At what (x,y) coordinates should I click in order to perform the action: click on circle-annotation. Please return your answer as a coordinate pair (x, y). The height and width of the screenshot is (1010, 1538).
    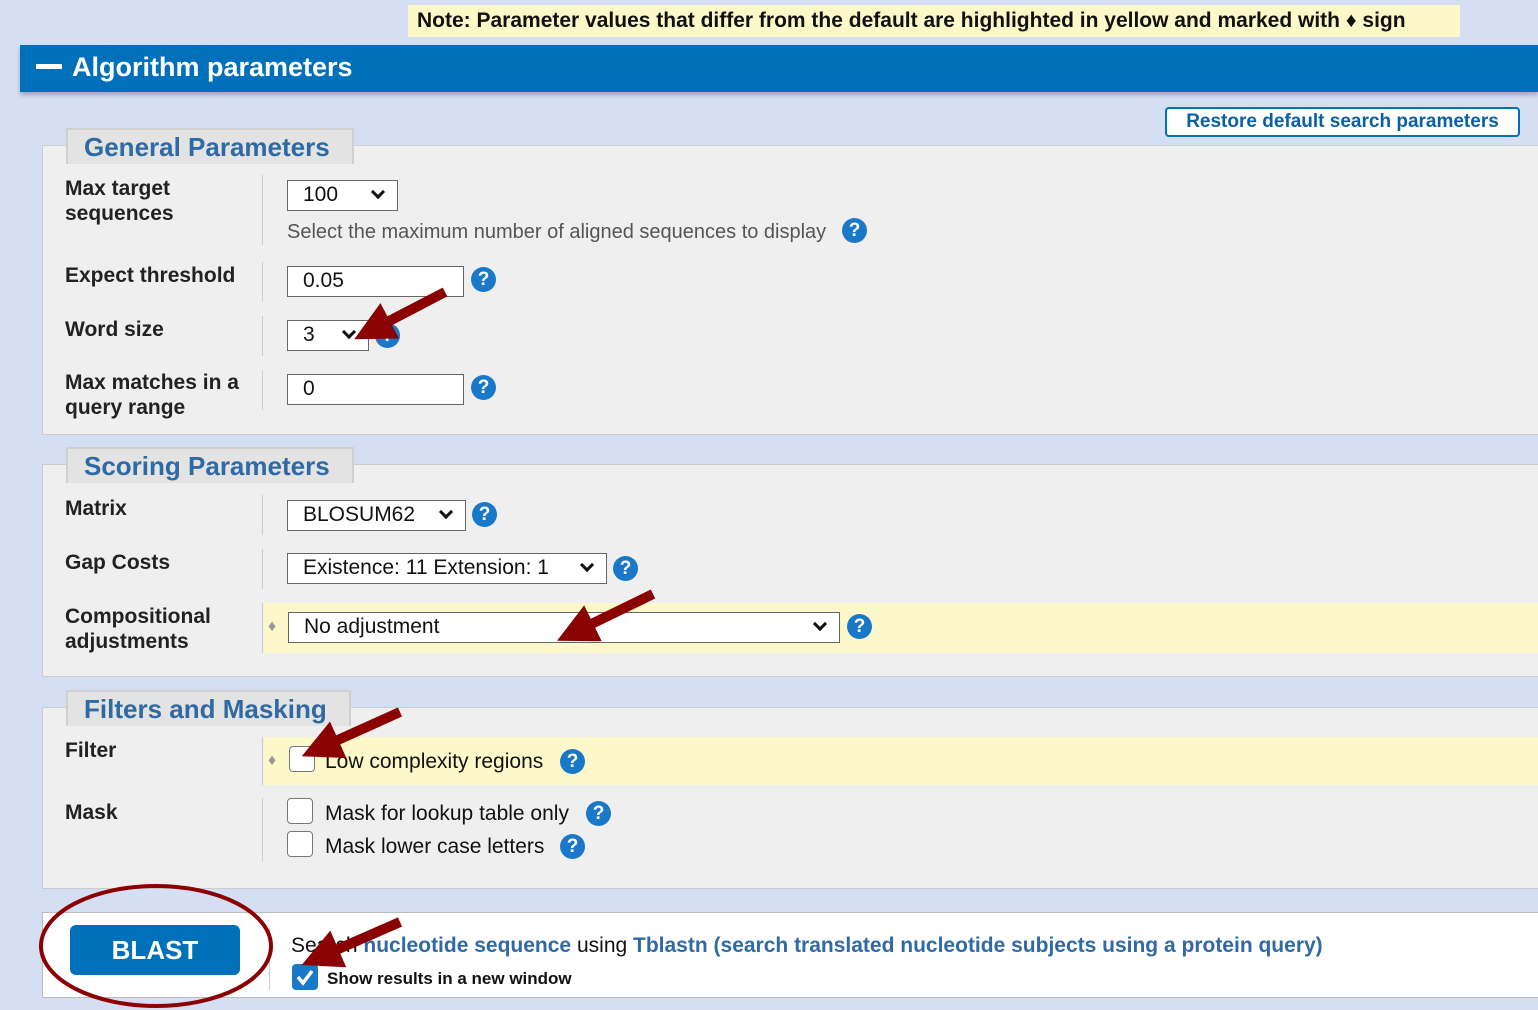
    Looking at the image, I should click on (156, 946).